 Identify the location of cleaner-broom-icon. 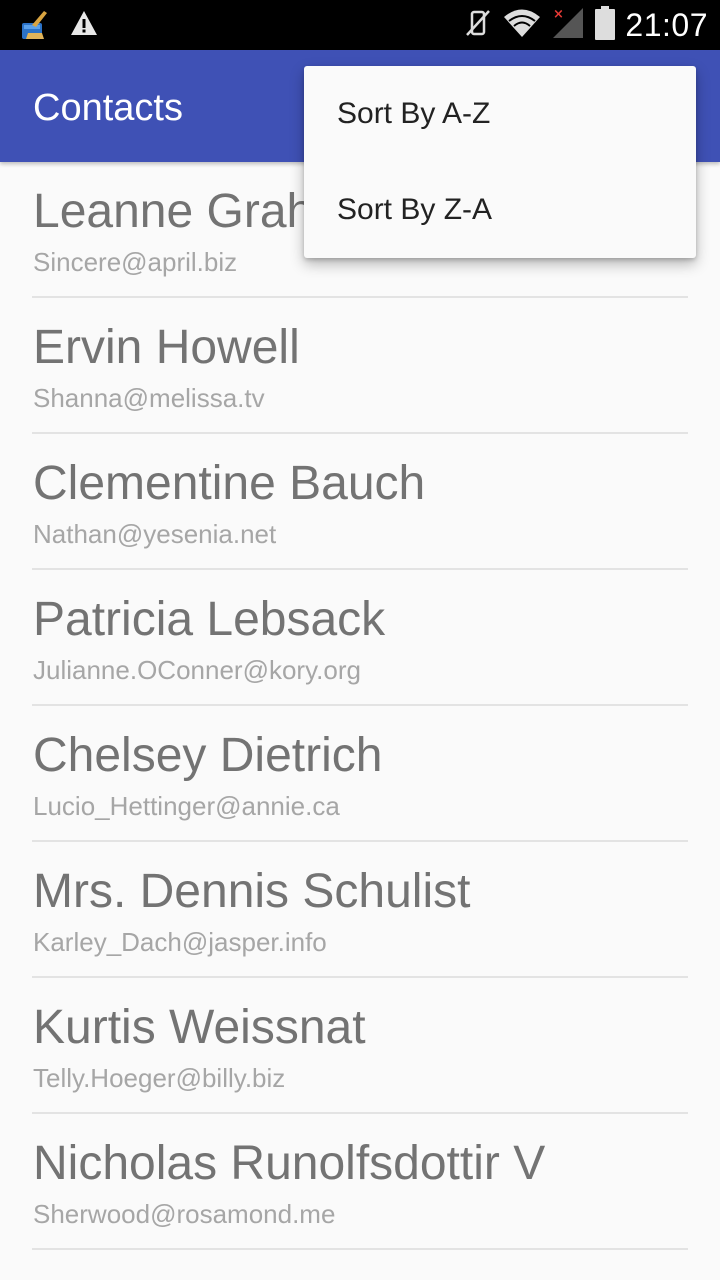
(35, 27).